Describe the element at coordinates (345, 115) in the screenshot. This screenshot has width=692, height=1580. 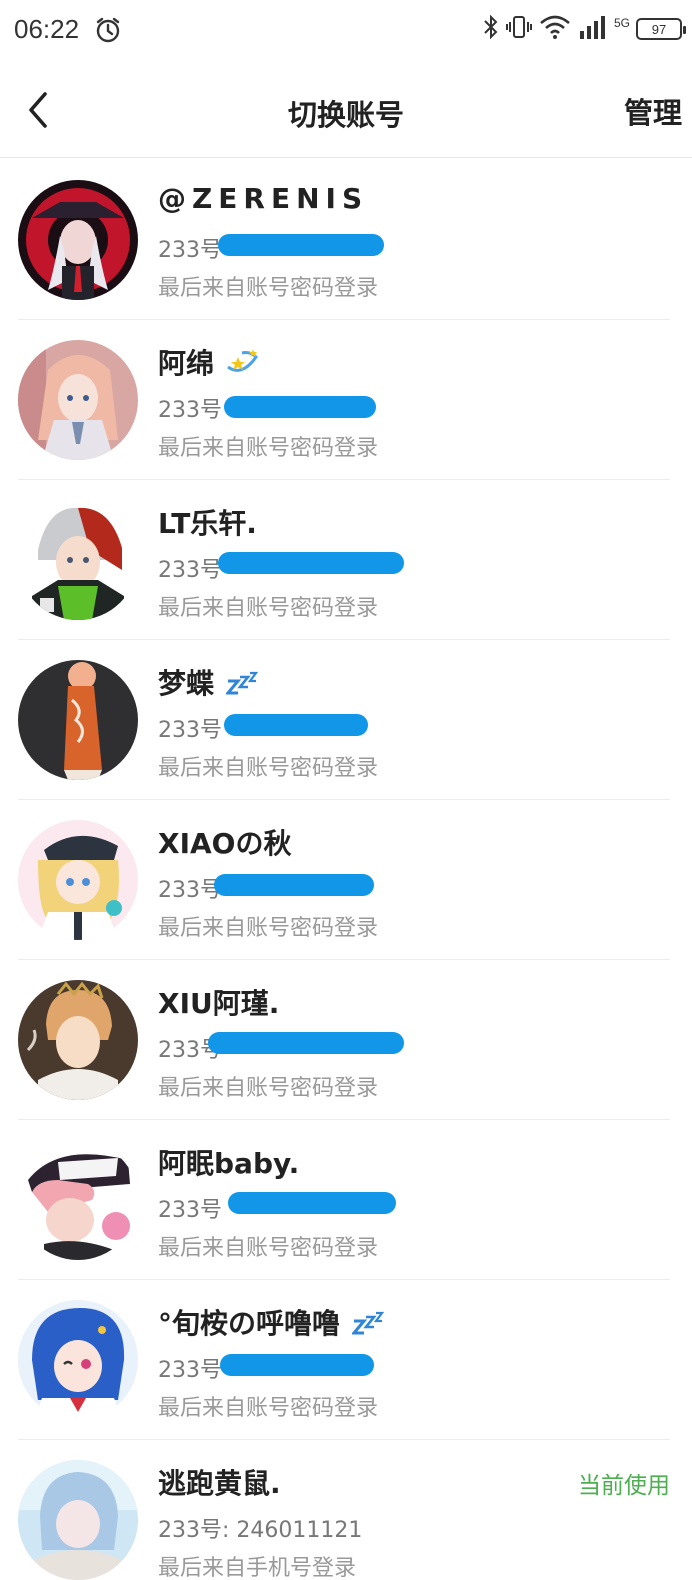
I see `page-title: 切换账号` at that location.